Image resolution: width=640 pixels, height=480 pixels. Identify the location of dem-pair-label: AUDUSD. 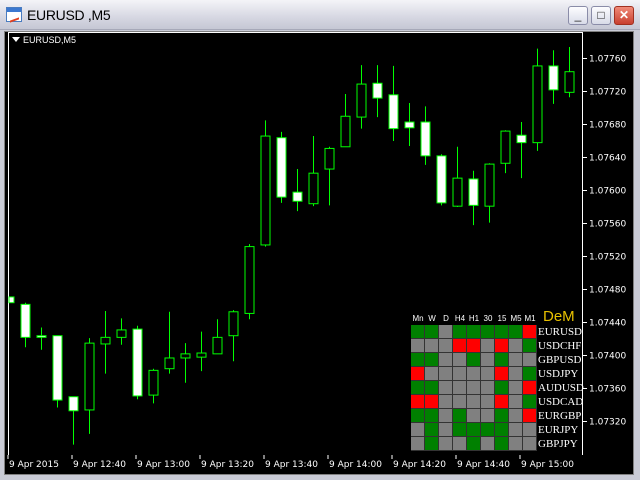
(561, 388).